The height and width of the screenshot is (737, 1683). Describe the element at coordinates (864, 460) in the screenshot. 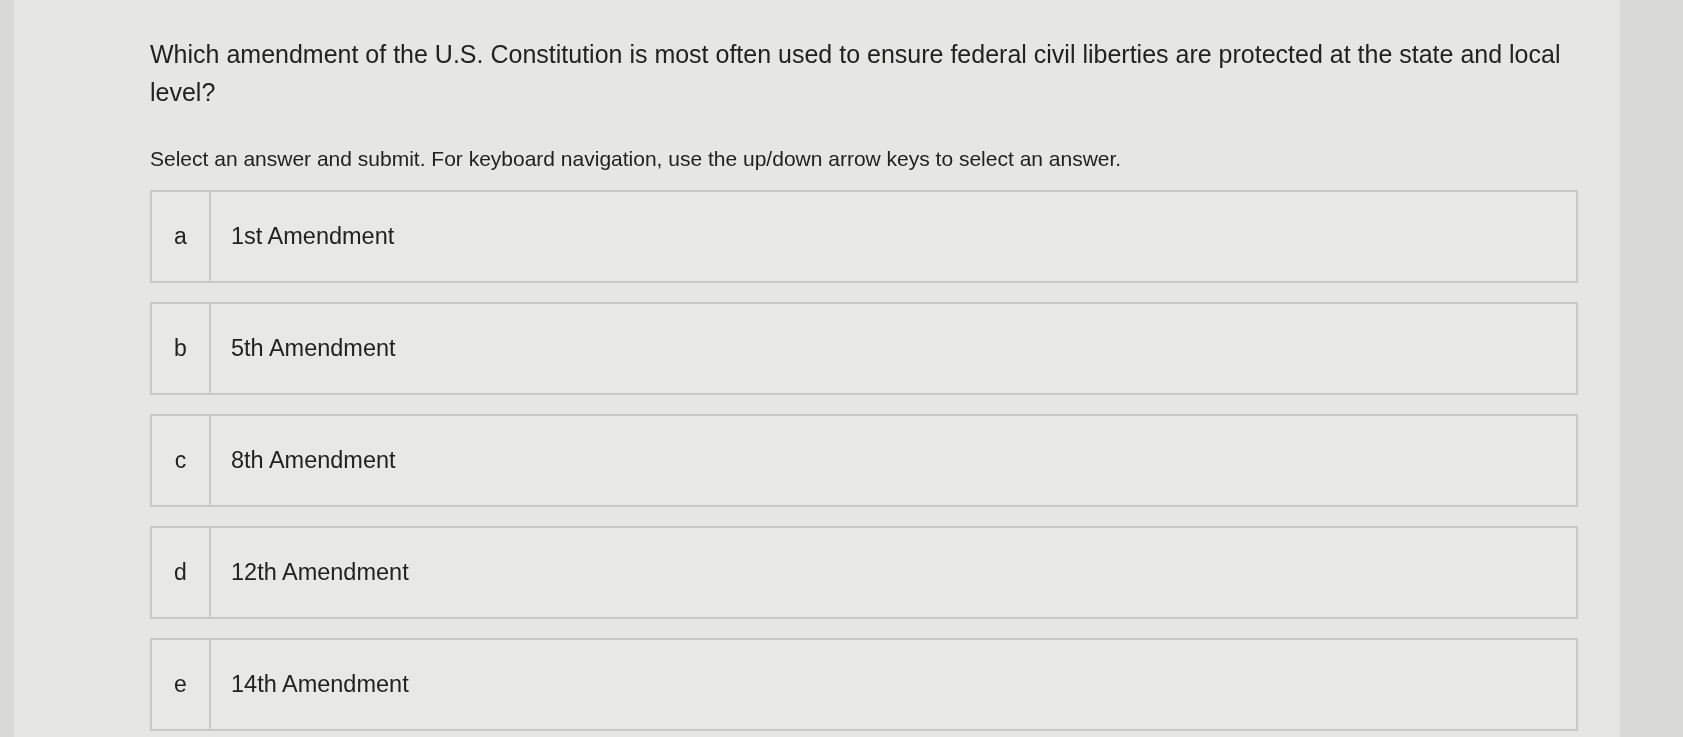

I see `answer-option: c 8th Amendment` at that location.